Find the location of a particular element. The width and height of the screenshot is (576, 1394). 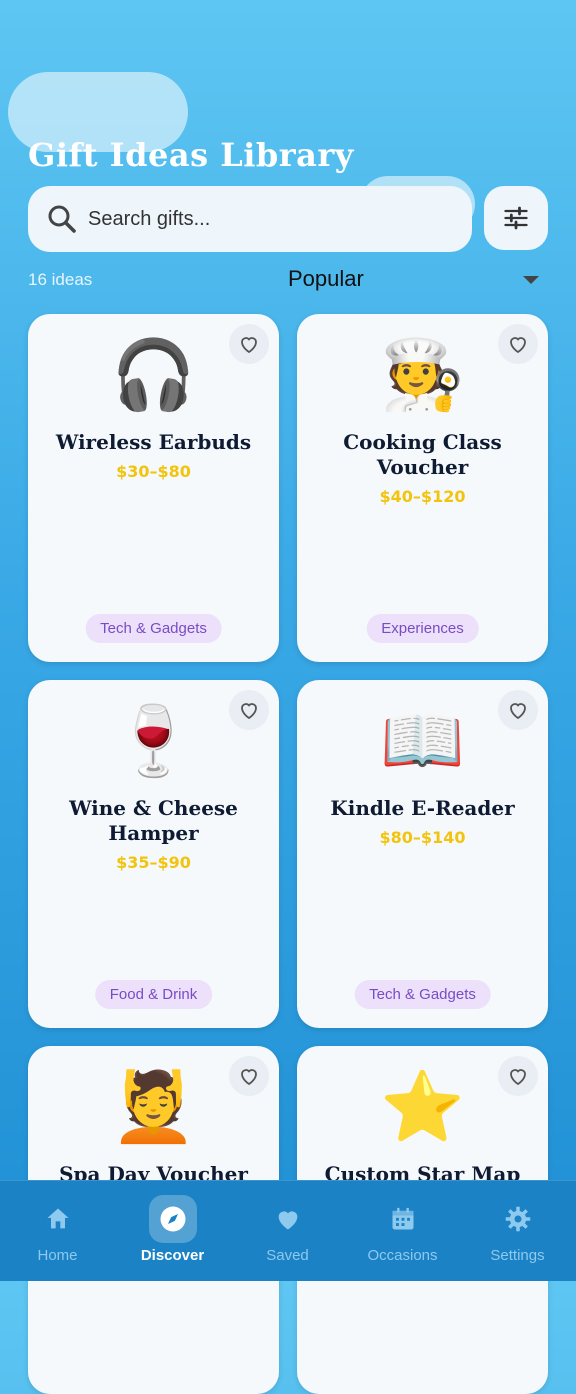

gift-price: $30–$80 is located at coordinates (153, 471).